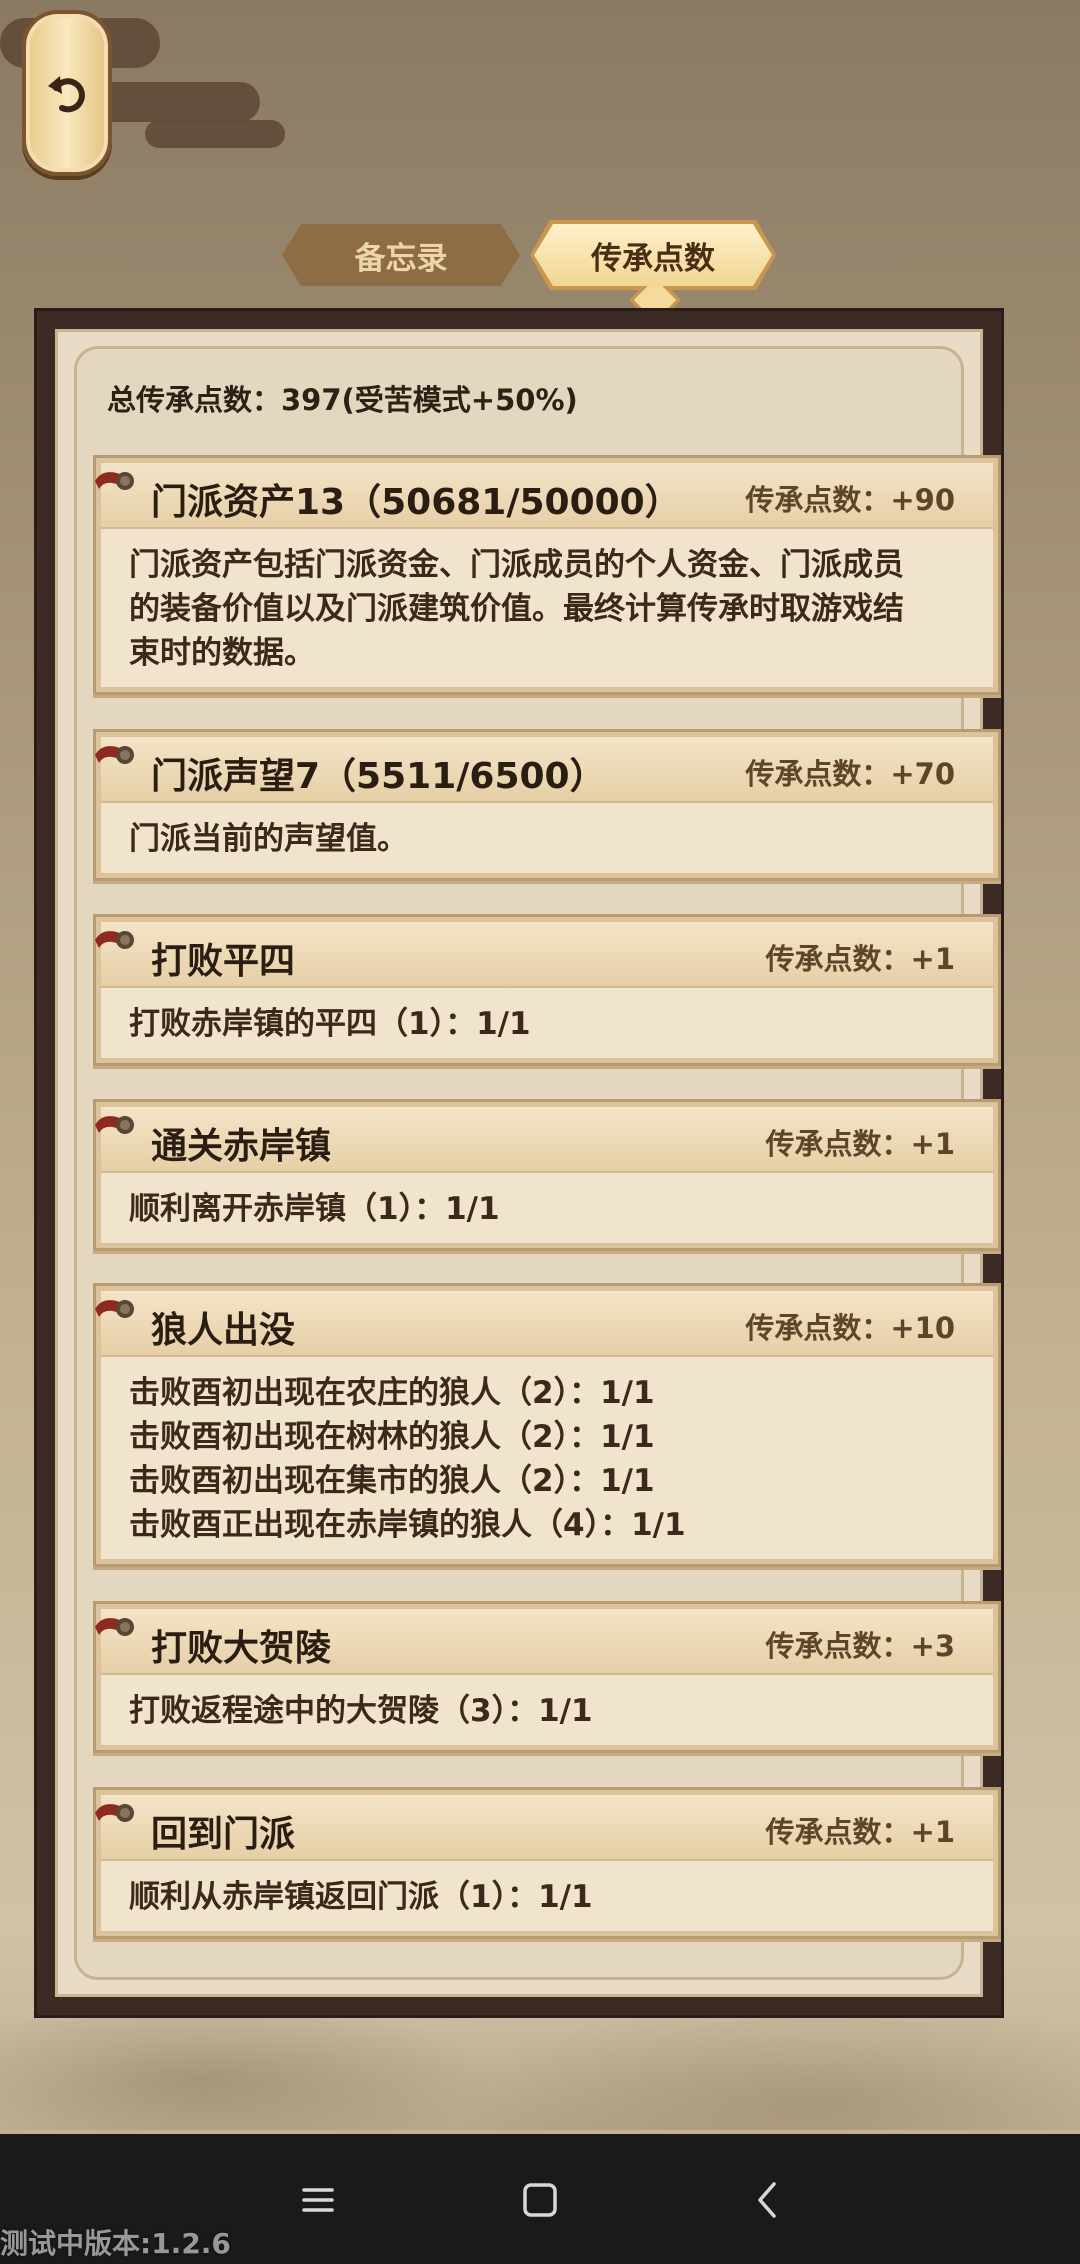 The width and height of the screenshot is (1080, 2264). I want to click on total-points: 总传承点数：397(受苦模式+50%), so click(342, 400).